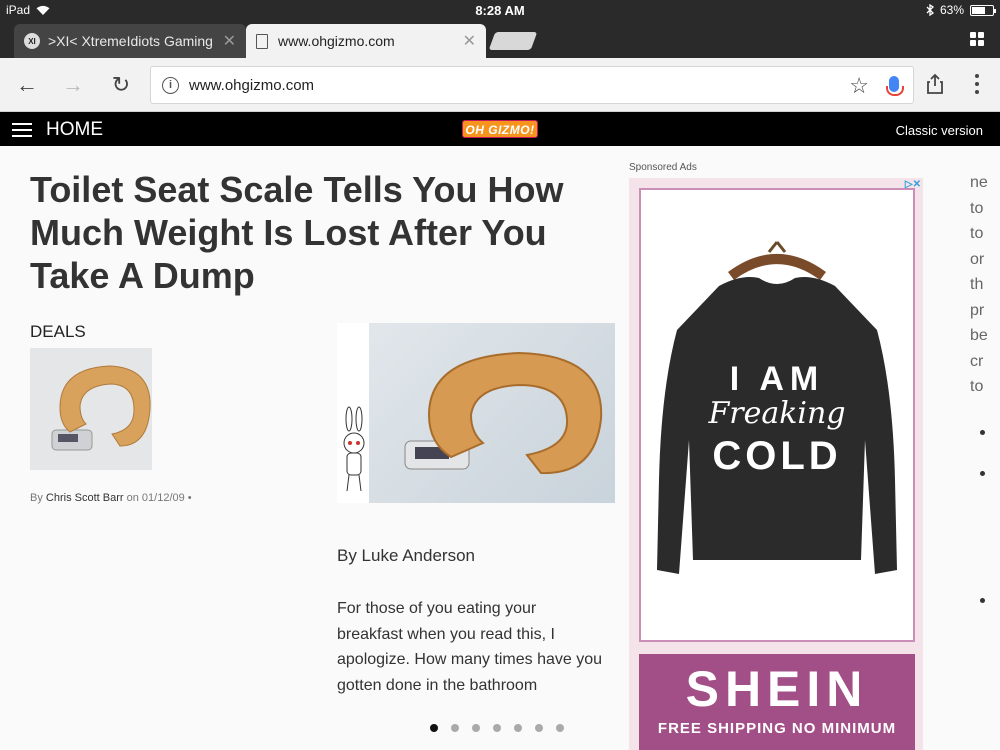 The width and height of the screenshot is (1000, 750). I want to click on microphone-icon, so click(895, 86).